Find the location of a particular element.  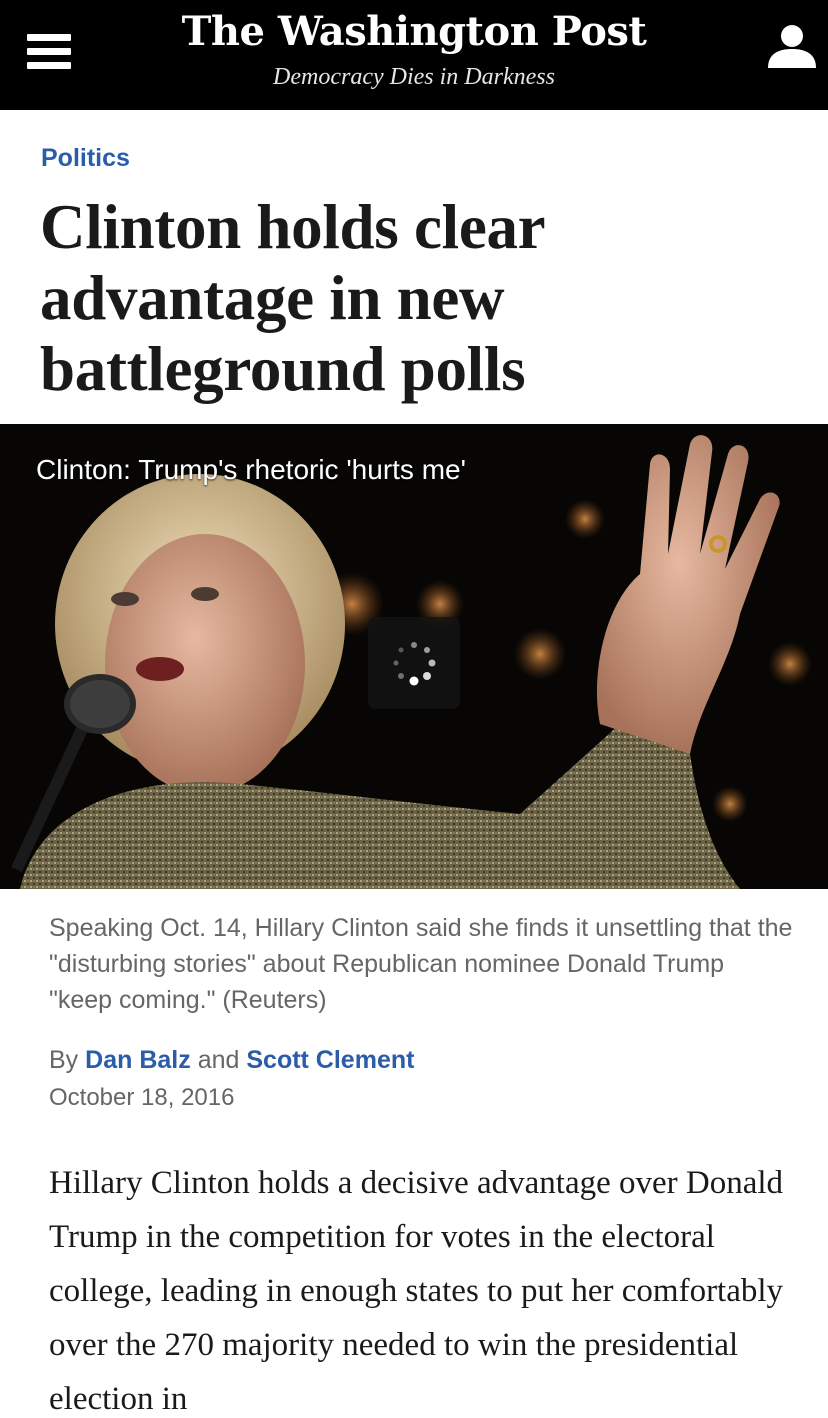

video-title: Clinton: Trump's rhetoric 'hurts me' is located at coordinates (251, 469).